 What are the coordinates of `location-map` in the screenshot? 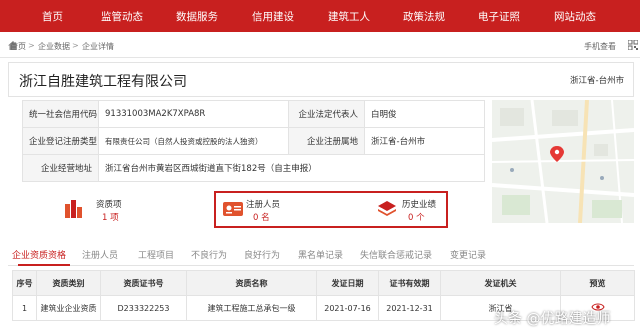 It's located at (563, 161).